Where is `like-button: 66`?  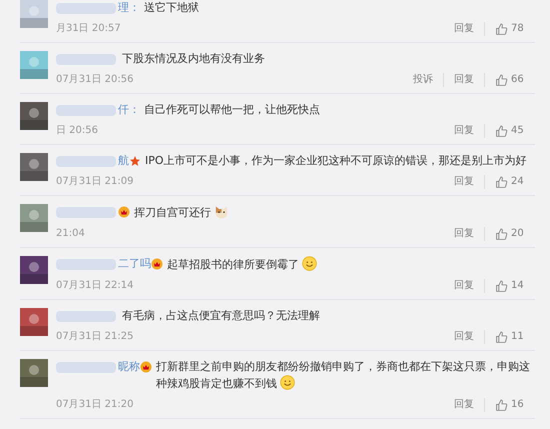 like-button: 66 is located at coordinates (510, 80).